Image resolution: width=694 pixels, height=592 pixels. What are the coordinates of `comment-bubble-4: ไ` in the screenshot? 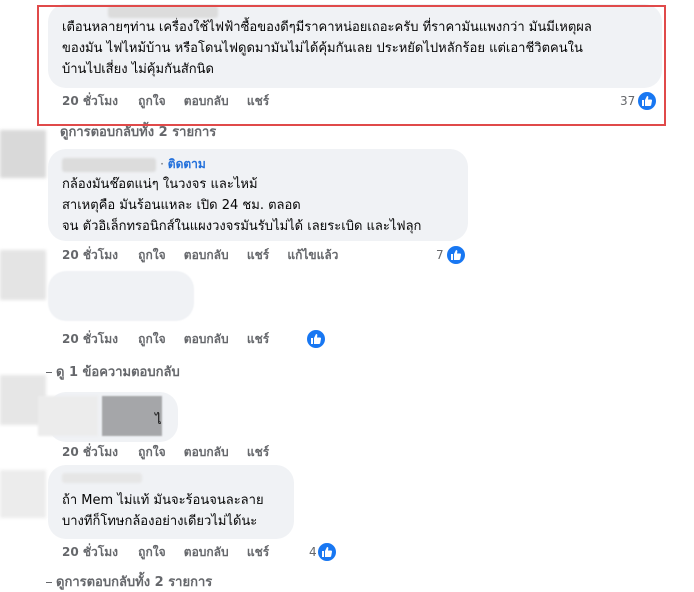 It's located at (108, 417).